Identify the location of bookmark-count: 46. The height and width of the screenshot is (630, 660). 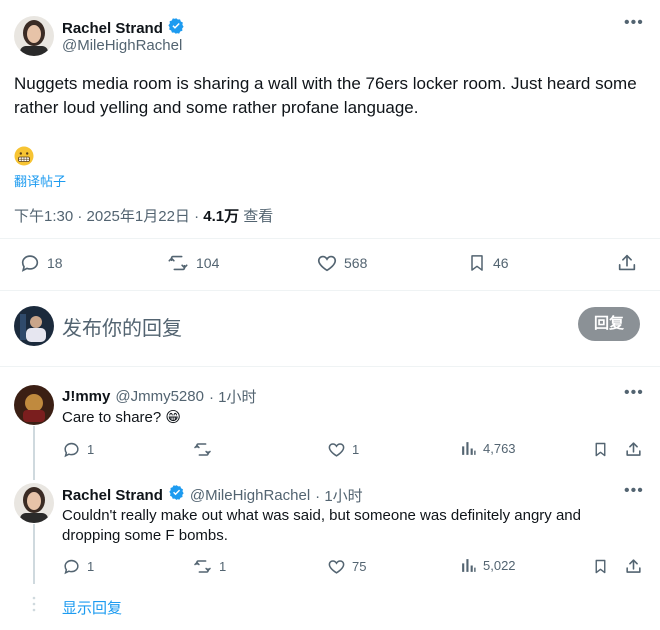
(501, 263).